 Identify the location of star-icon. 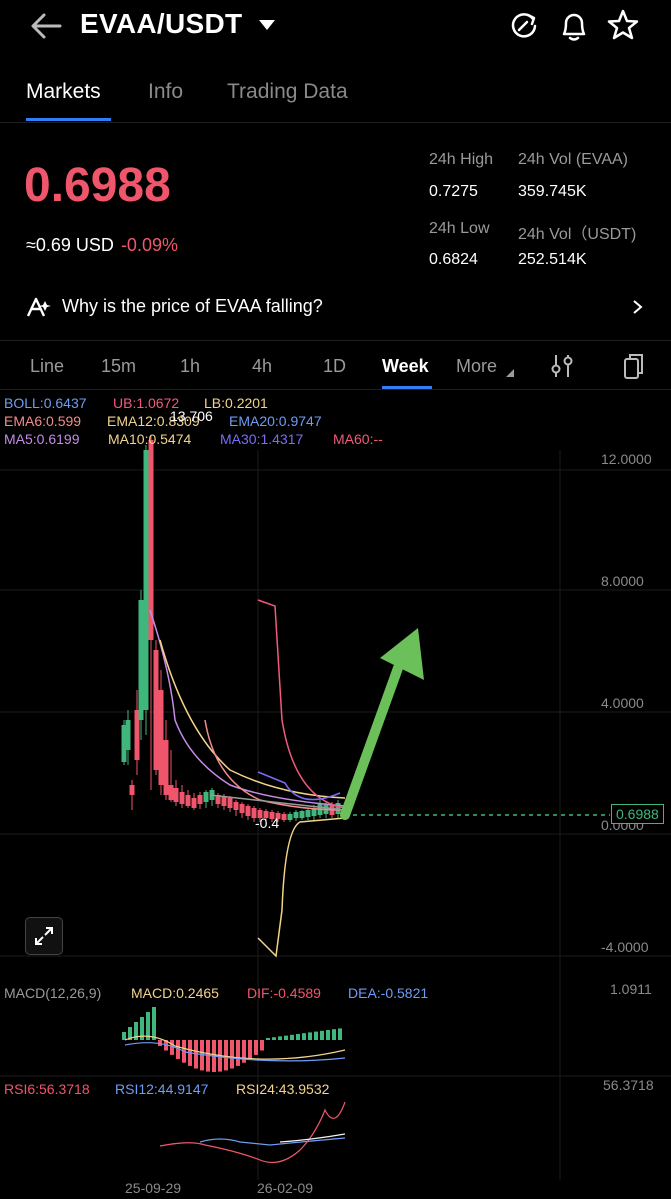
(623, 25).